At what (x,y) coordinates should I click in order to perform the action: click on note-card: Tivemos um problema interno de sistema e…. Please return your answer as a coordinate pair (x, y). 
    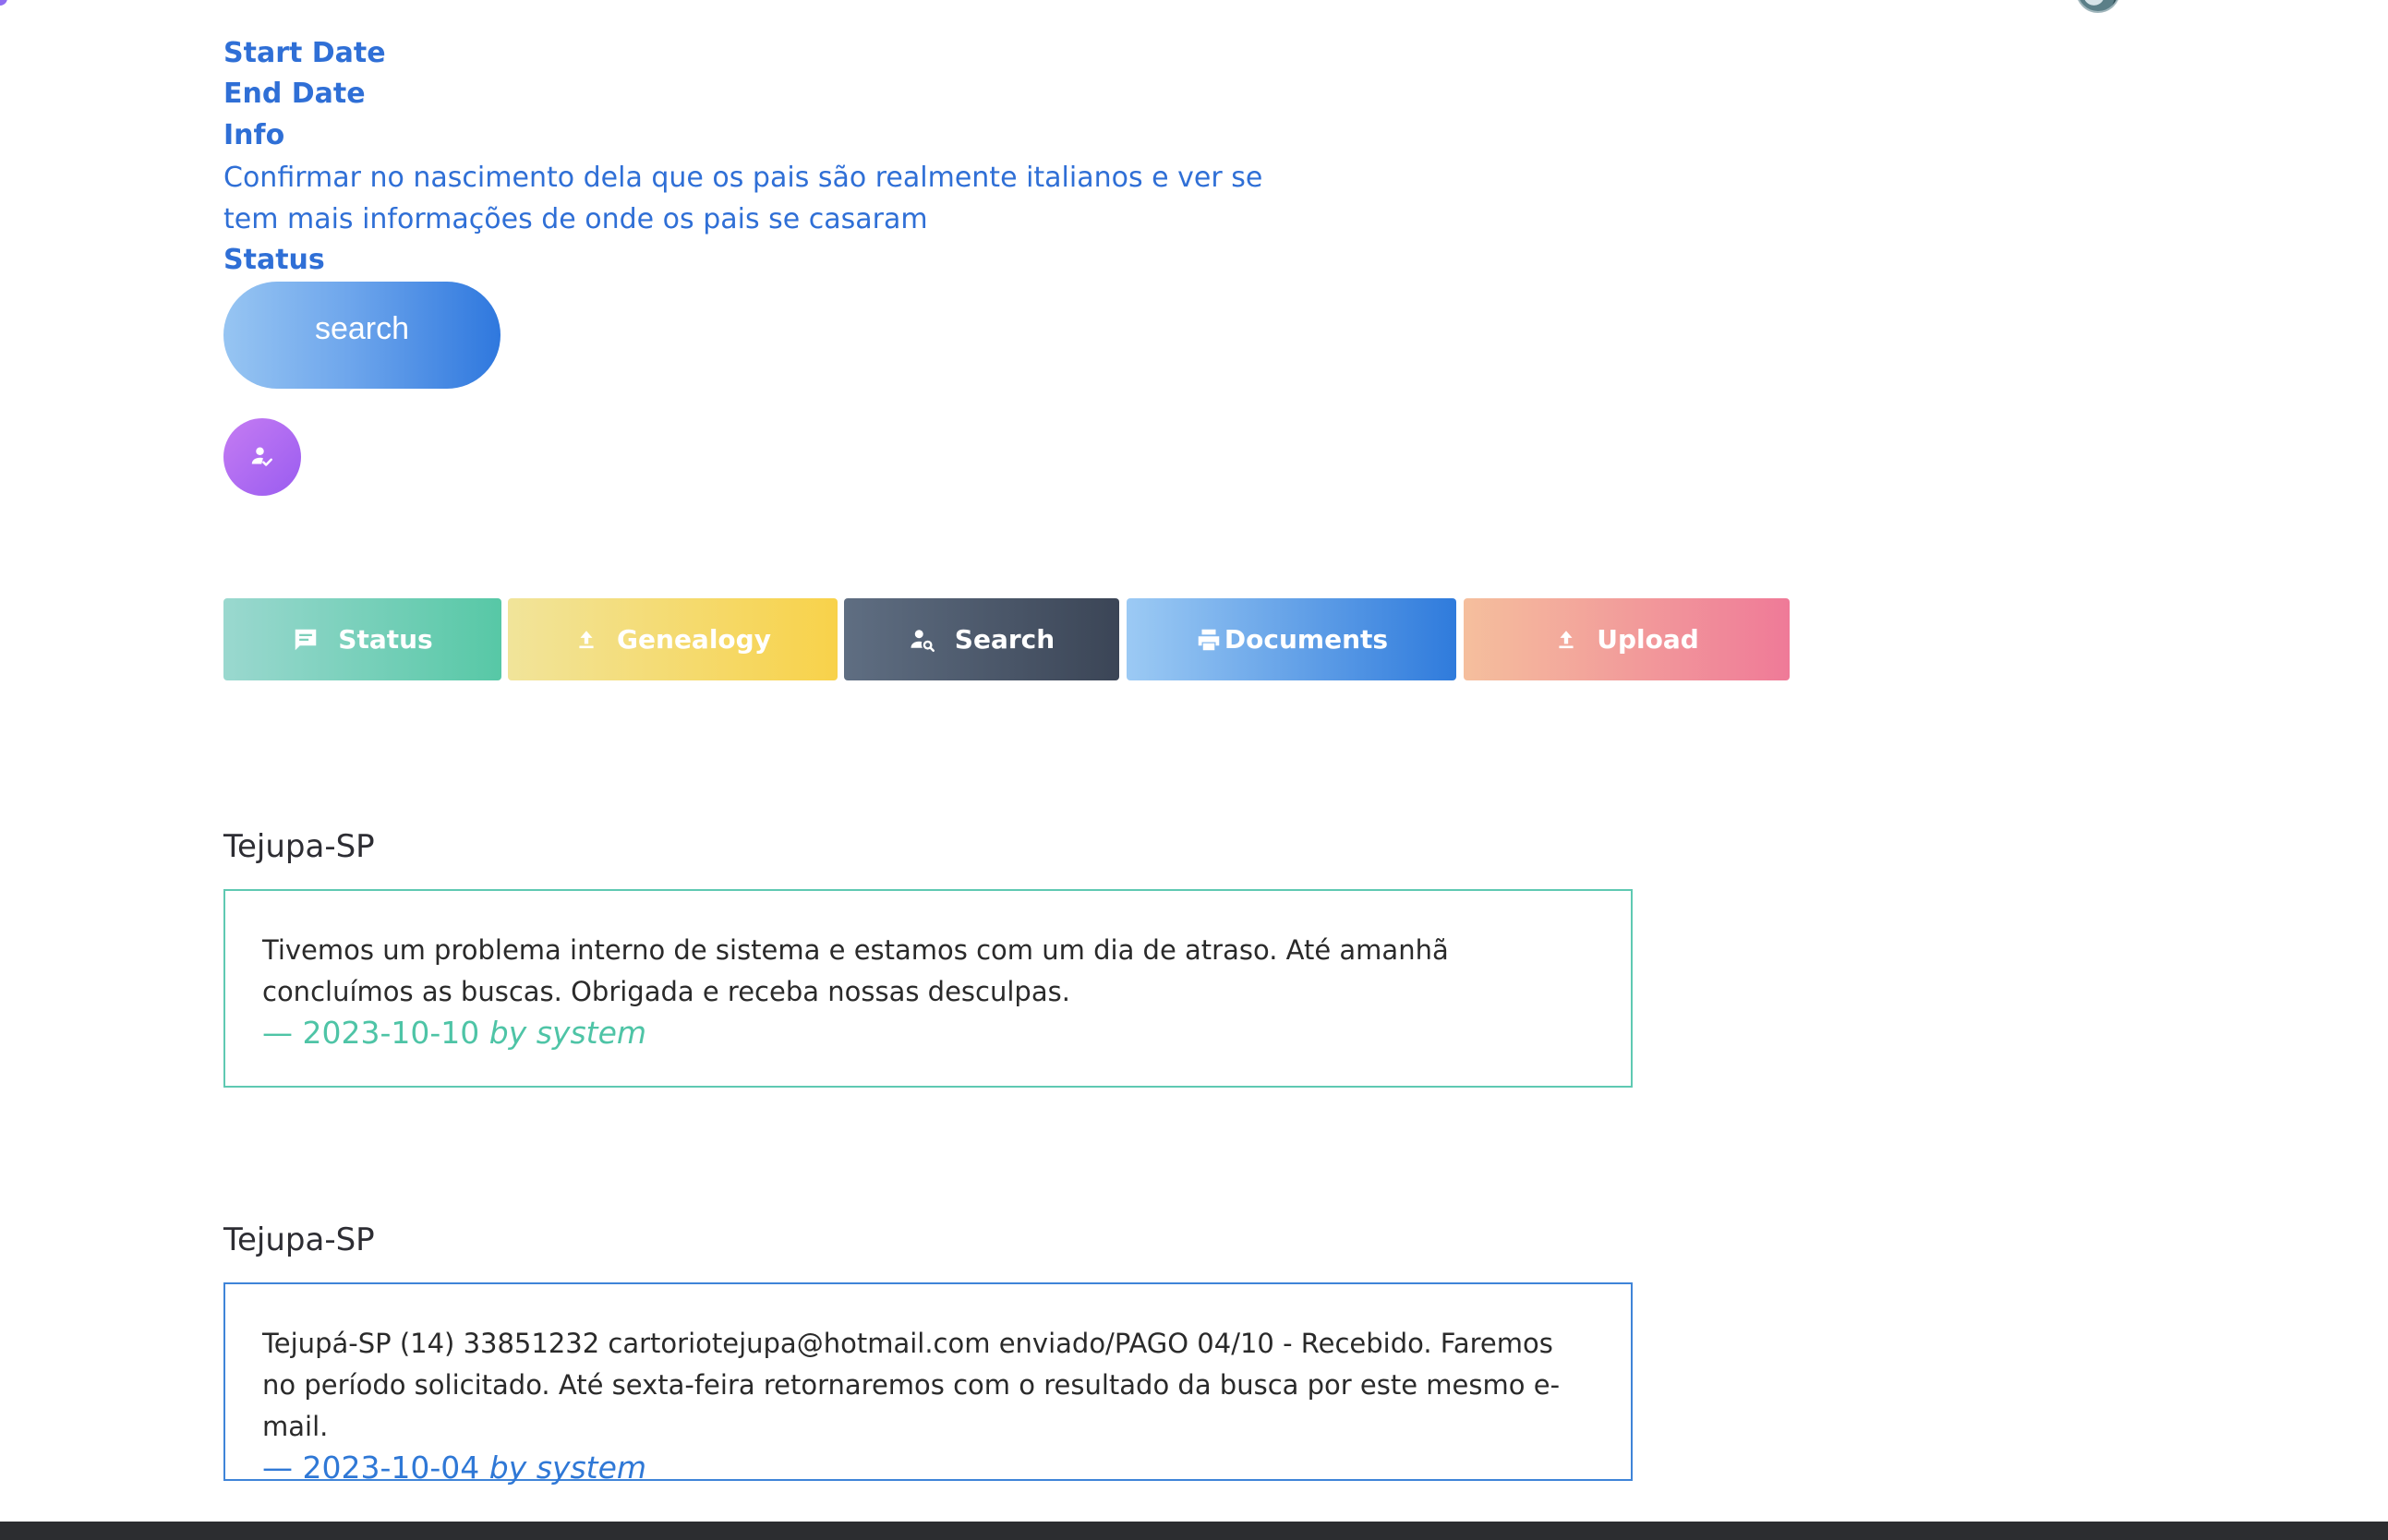
    Looking at the image, I should click on (928, 988).